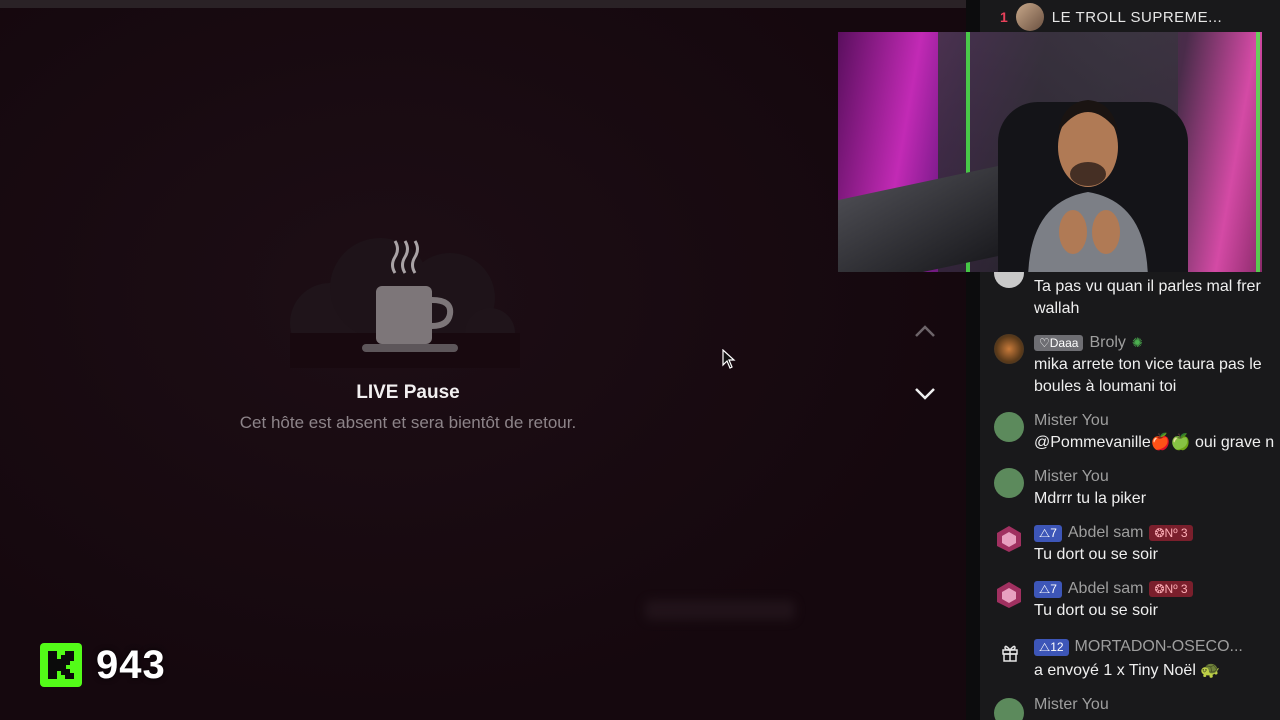 The height and width of the screenshot is (720, 1280). Describe the element at coordinates (1051, 647) in the screenshot. I see `level-badge: ⧍12` at that location.